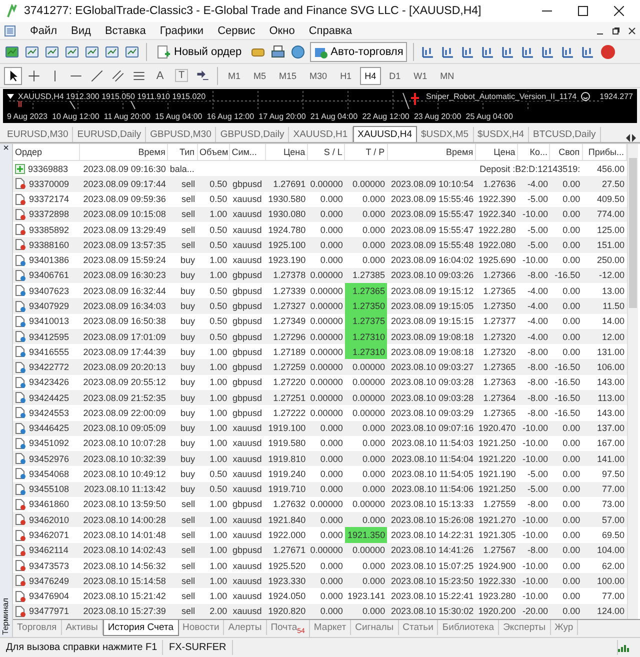  Describe the element at coordinates (278, 52) in the screenshot. I see `printer-icon` at that location.